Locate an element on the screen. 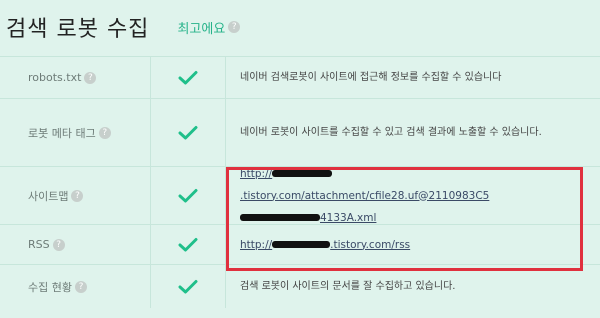 This screenshot has height=318, width=600. row-name-cell: robots.txt ? is located at coordinates (75, 77).